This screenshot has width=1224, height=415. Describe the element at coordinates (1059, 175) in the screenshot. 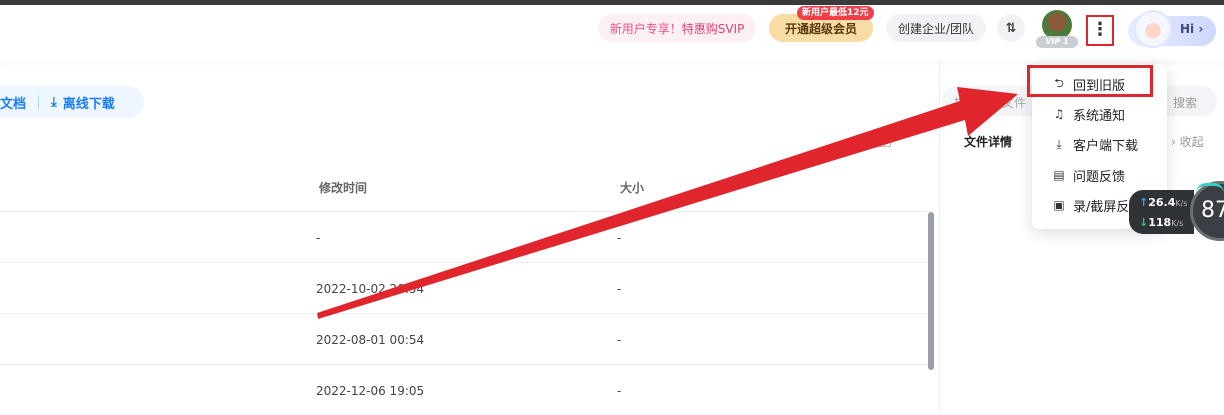

I see `chat-icon: ▤` at that location.